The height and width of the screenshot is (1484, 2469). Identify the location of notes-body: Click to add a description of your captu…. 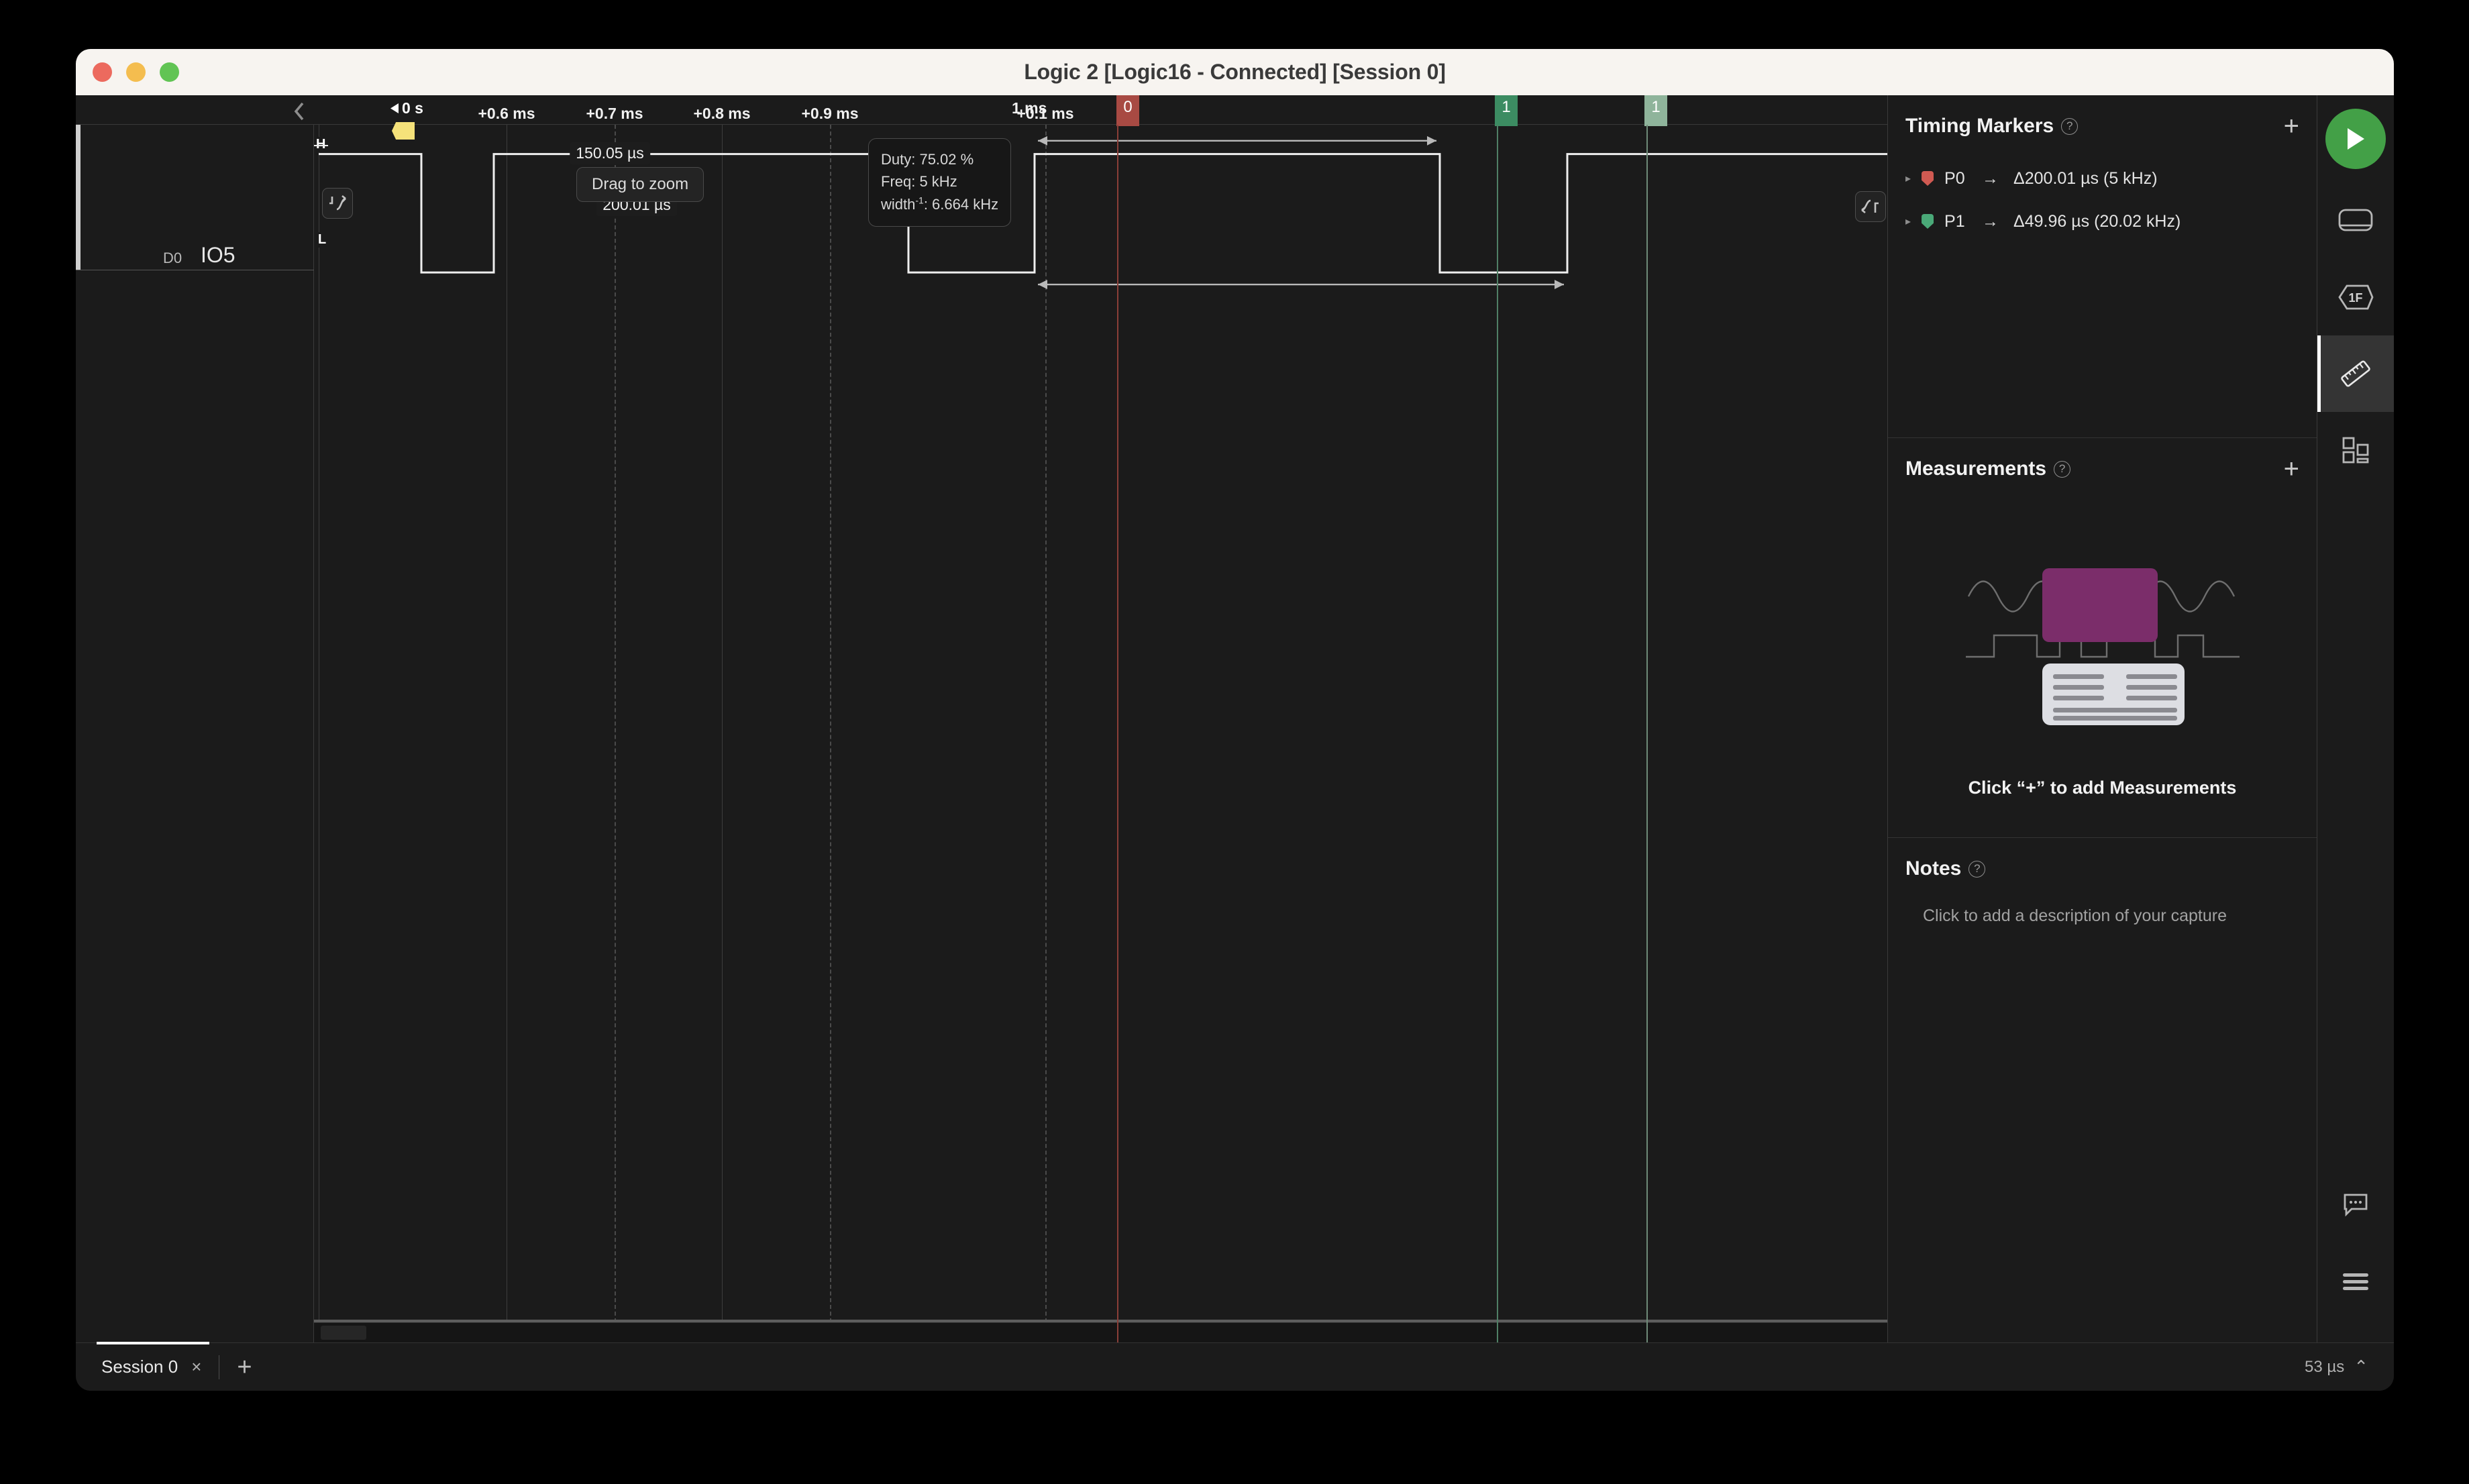
(2102, 926).